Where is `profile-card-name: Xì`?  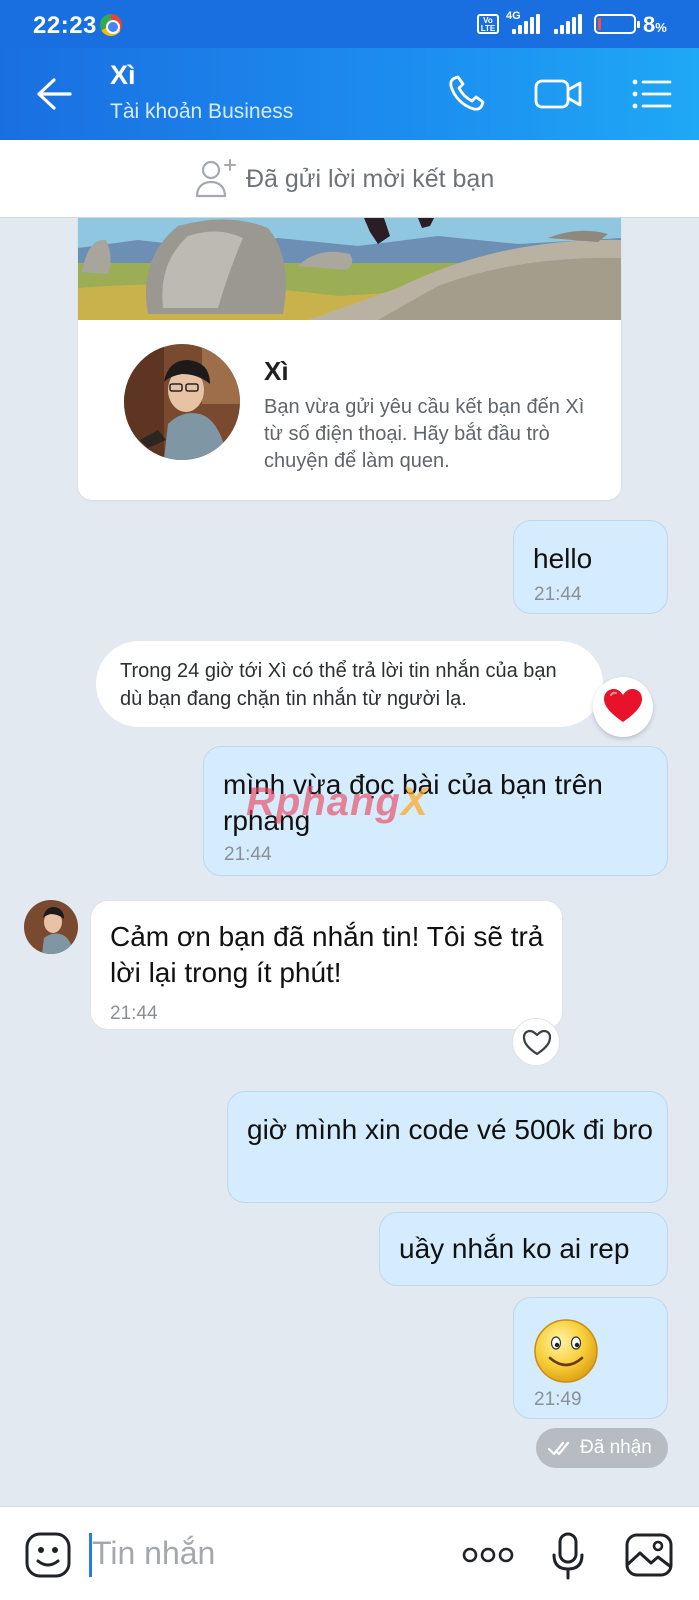 profile-card-name: Xì is located at coordinates (276, 371).